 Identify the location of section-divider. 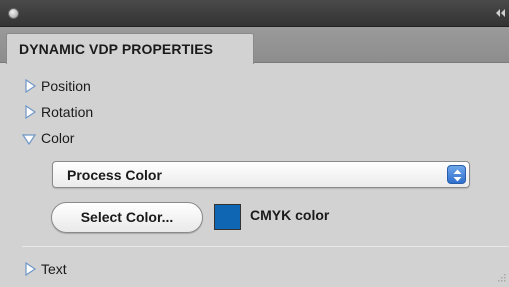
(265, 246).